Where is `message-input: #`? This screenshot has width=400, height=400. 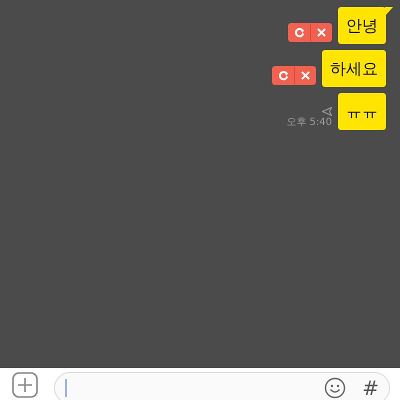 message-input: # is located at coordinates (222, 386).